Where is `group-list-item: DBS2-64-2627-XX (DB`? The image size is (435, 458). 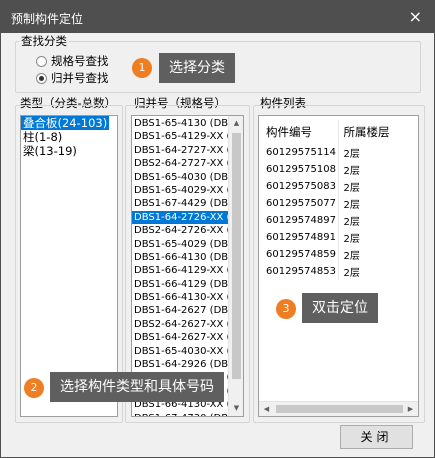
group-list-item: DBS2-64-2627-XX (DB is located at coordinates (180, 324).